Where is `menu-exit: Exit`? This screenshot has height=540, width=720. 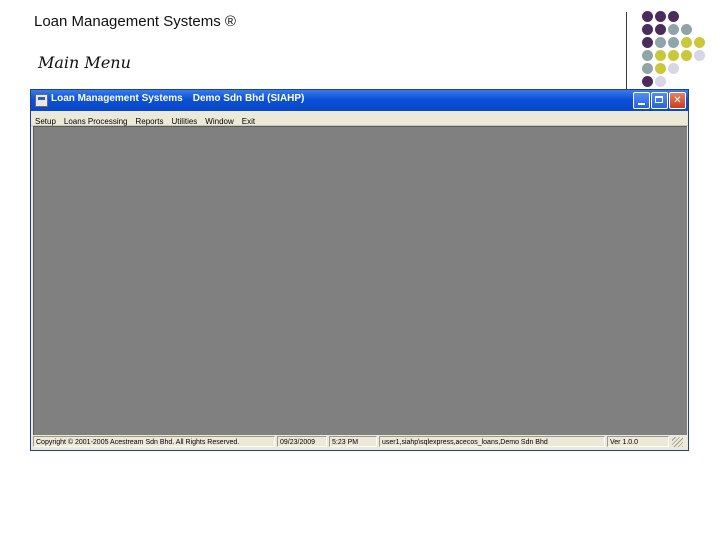 menu-exit: Exit is located at coordinates (248, 120).